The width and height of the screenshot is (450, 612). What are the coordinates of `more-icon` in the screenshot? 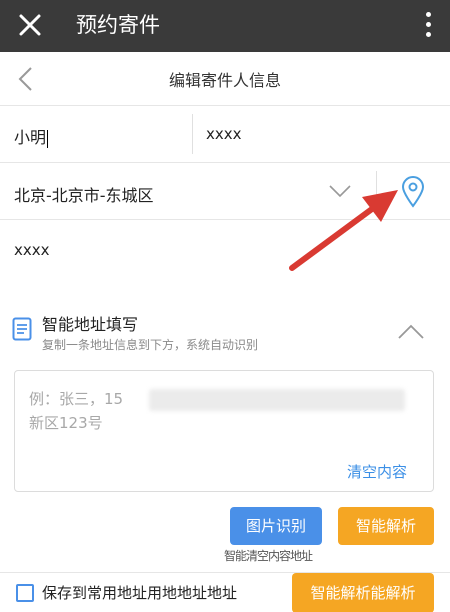 It's located at (428, 26).